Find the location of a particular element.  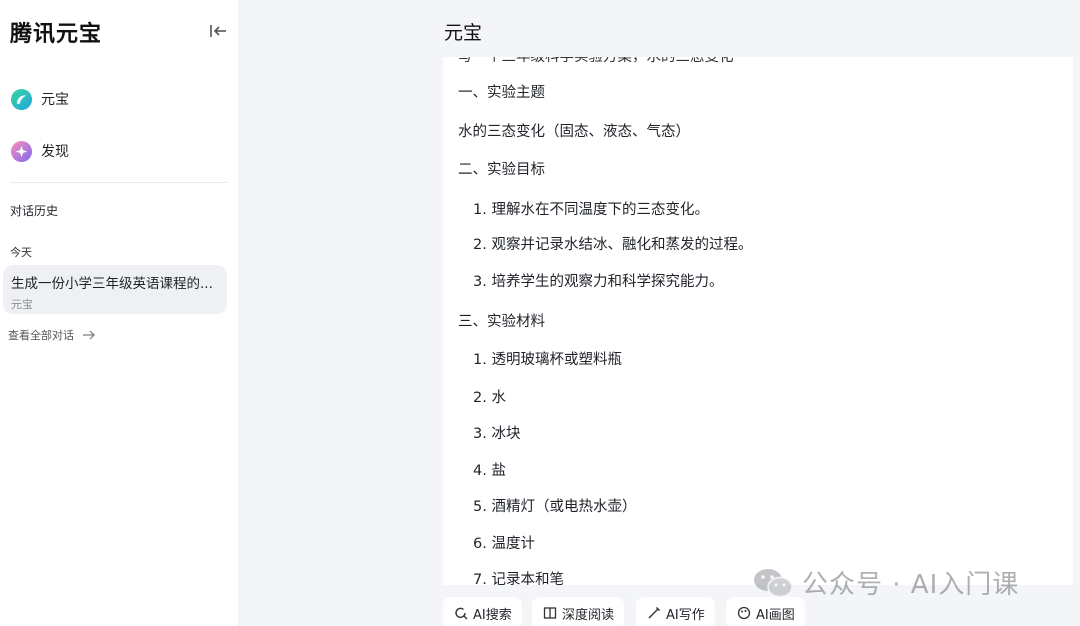

doc-list-item: 1. 理解水在不同温度下的三态变化。 is located at coordinates (591, 210).